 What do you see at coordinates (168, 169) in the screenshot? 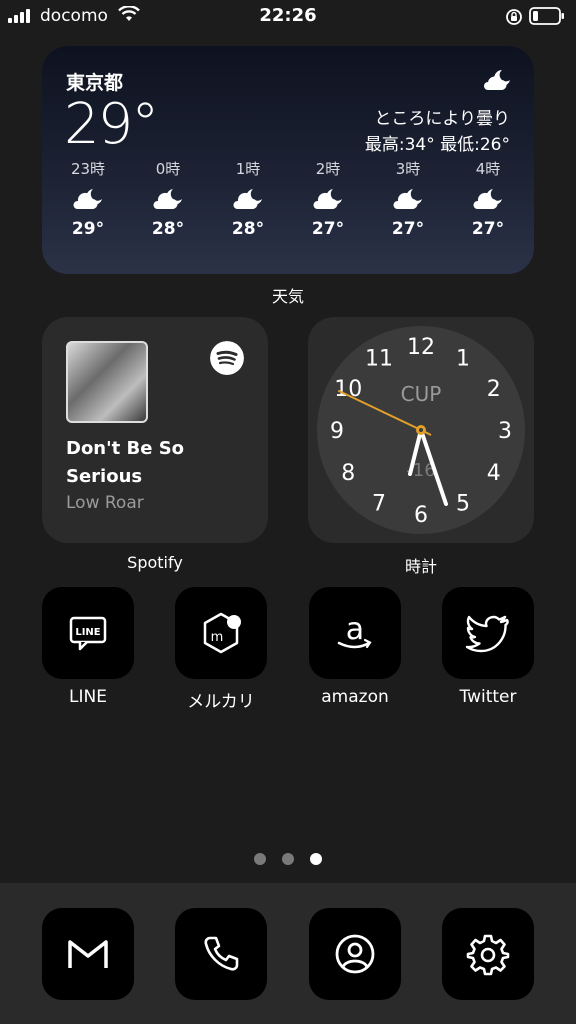
I see `hour-label: 0時` at bounding box center [168, 169].